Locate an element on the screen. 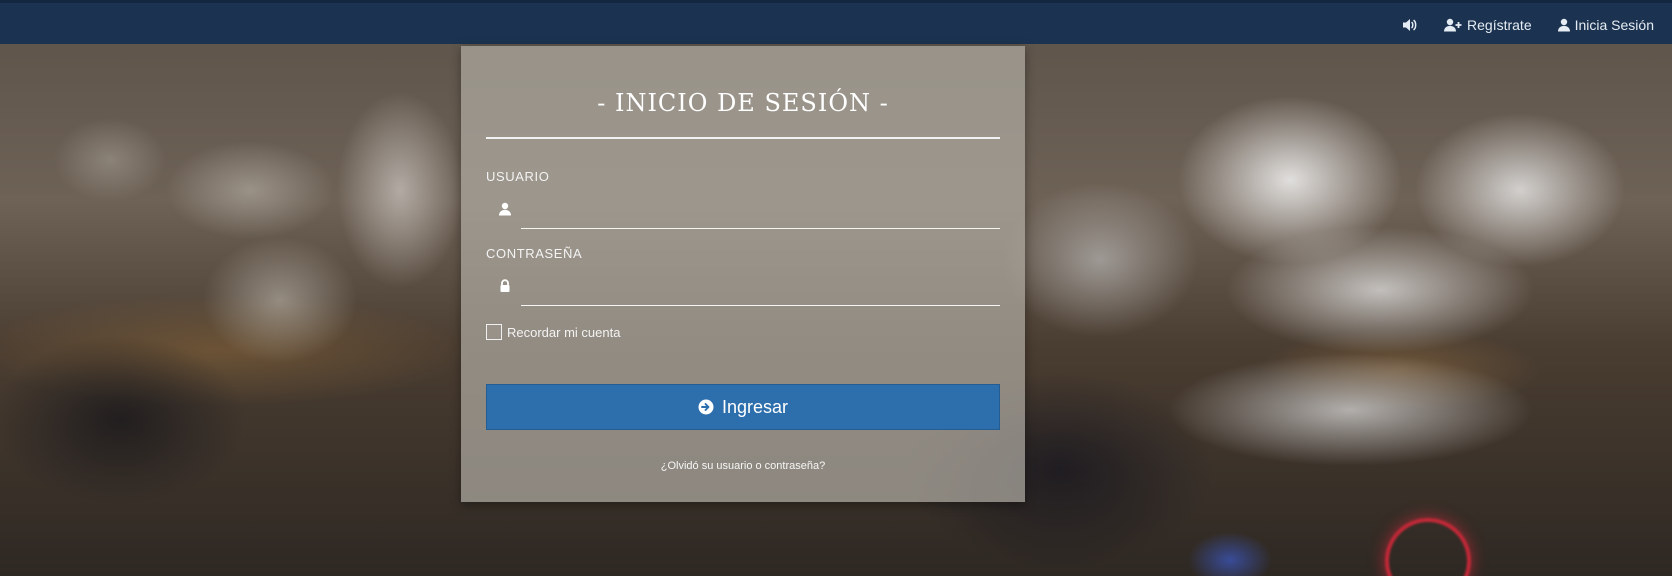 The width and height of the screenshot is (1672, 576). password-label: CONTRASEÑA is located at coordinates (534, 253).